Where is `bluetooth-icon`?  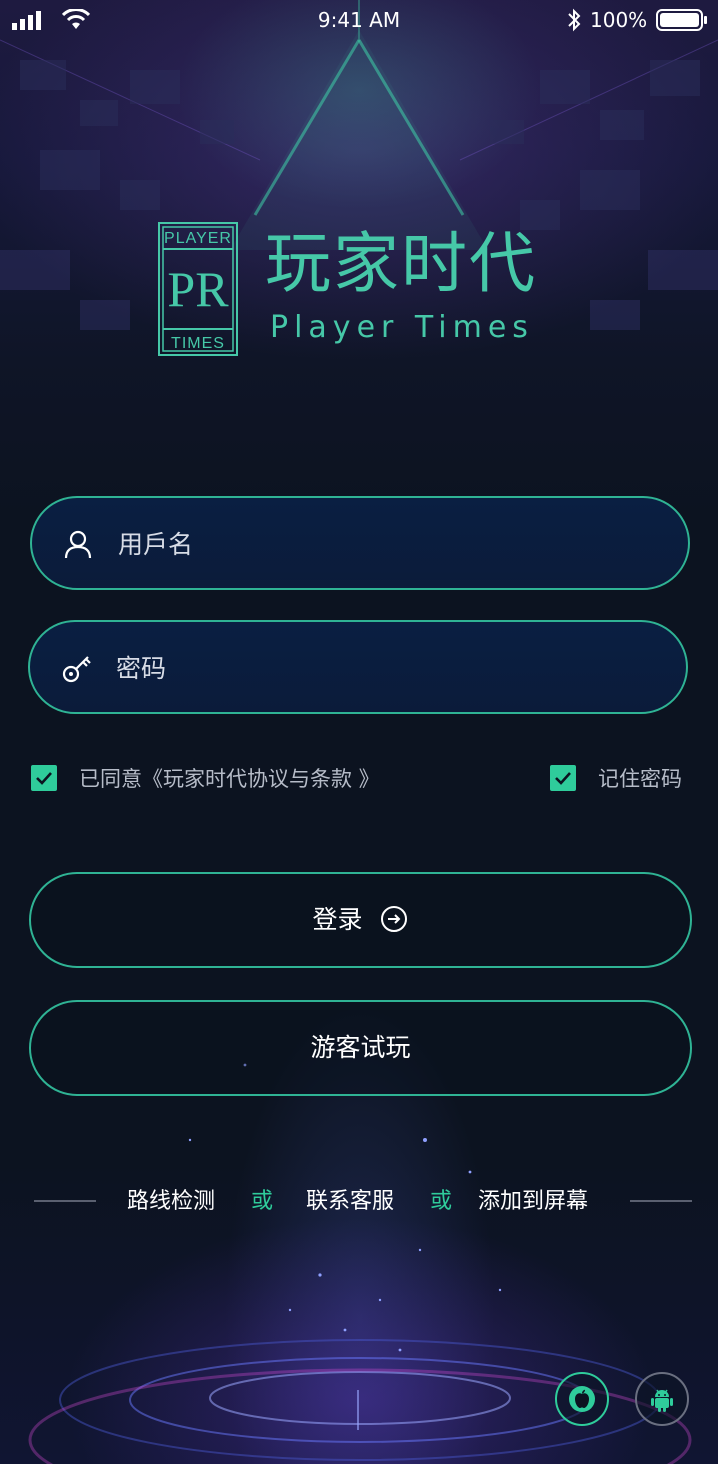
bluetooth-icon is located at coordinates (574, 20).